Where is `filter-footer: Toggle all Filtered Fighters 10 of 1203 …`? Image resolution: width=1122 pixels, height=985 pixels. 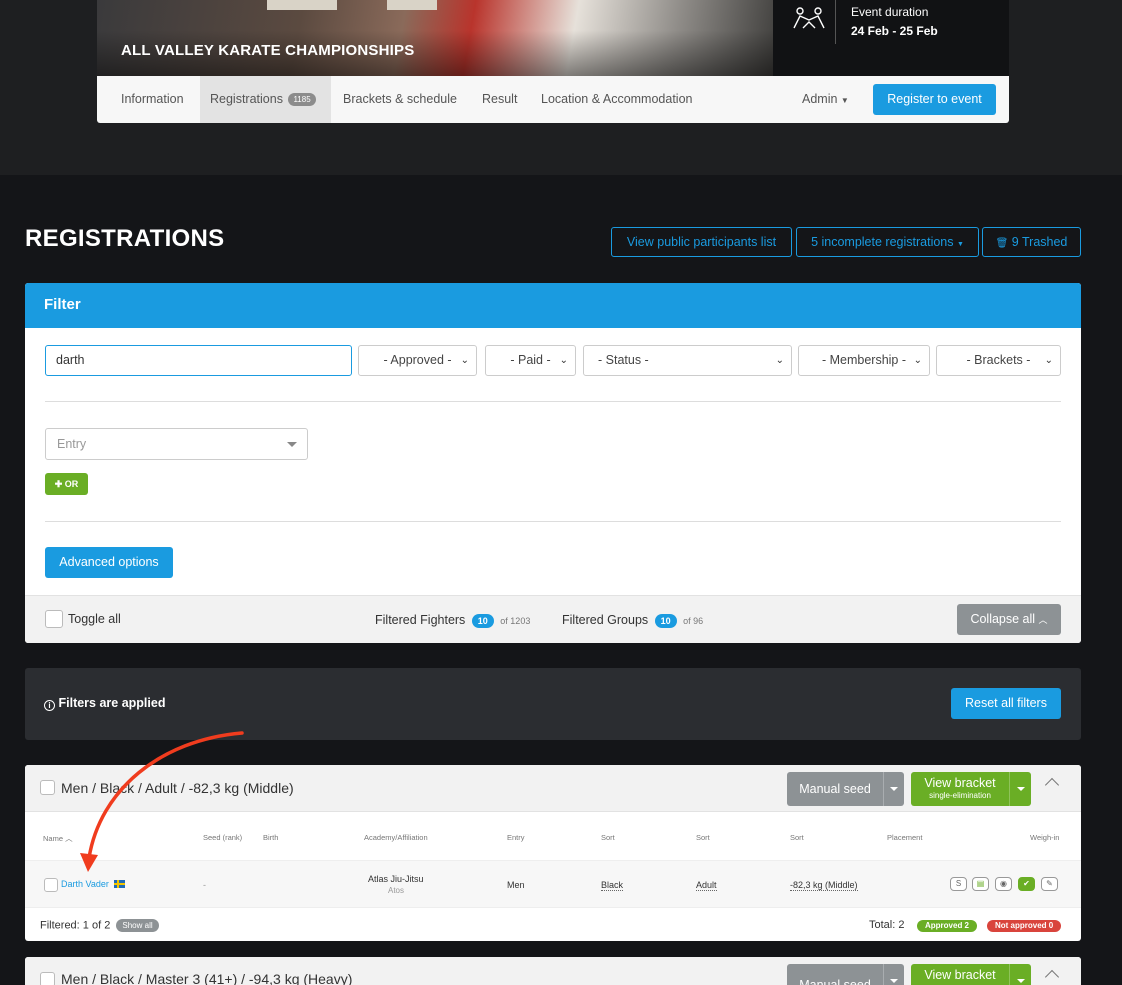 filter-footer: Toggle all Filtered Fighters 10 of 1203 … is located at coordinates (553, 619).